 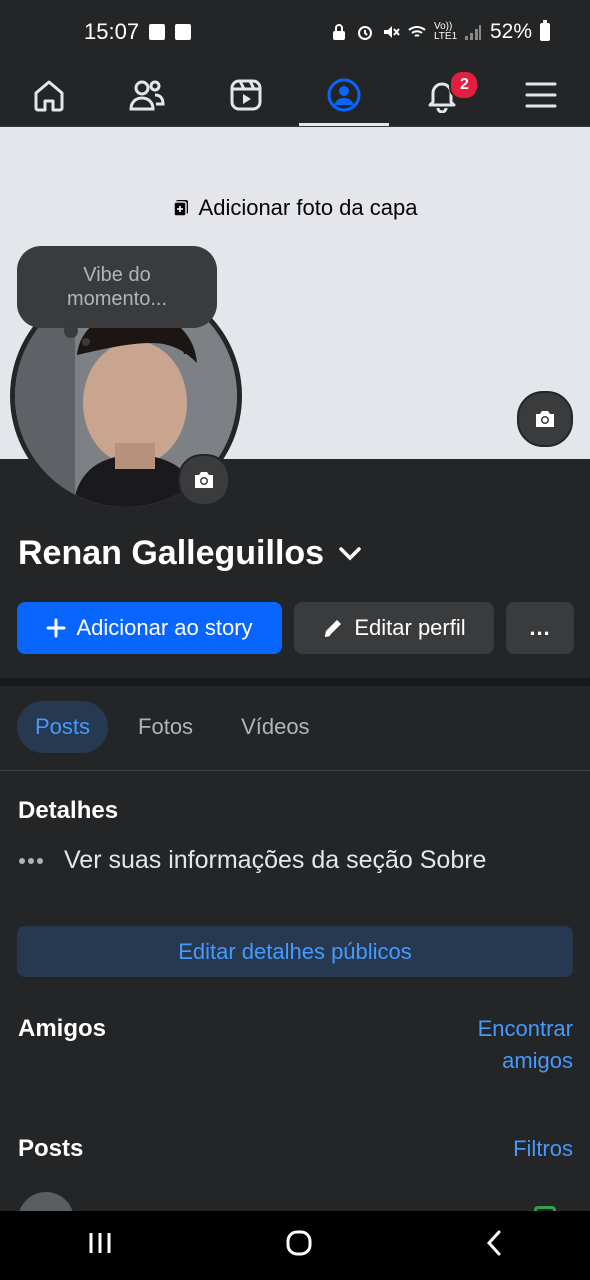 What do you see at coordinates (338, 32) in the screenshot?
I see `lock-icon` at bounding box center [338, 32].